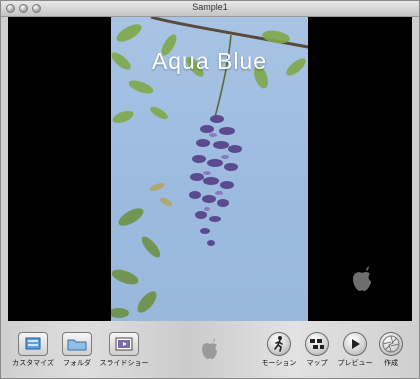 The width and height of the screenshot is (420, 379). I want to click on create-label: 作成, so click(391, 363).